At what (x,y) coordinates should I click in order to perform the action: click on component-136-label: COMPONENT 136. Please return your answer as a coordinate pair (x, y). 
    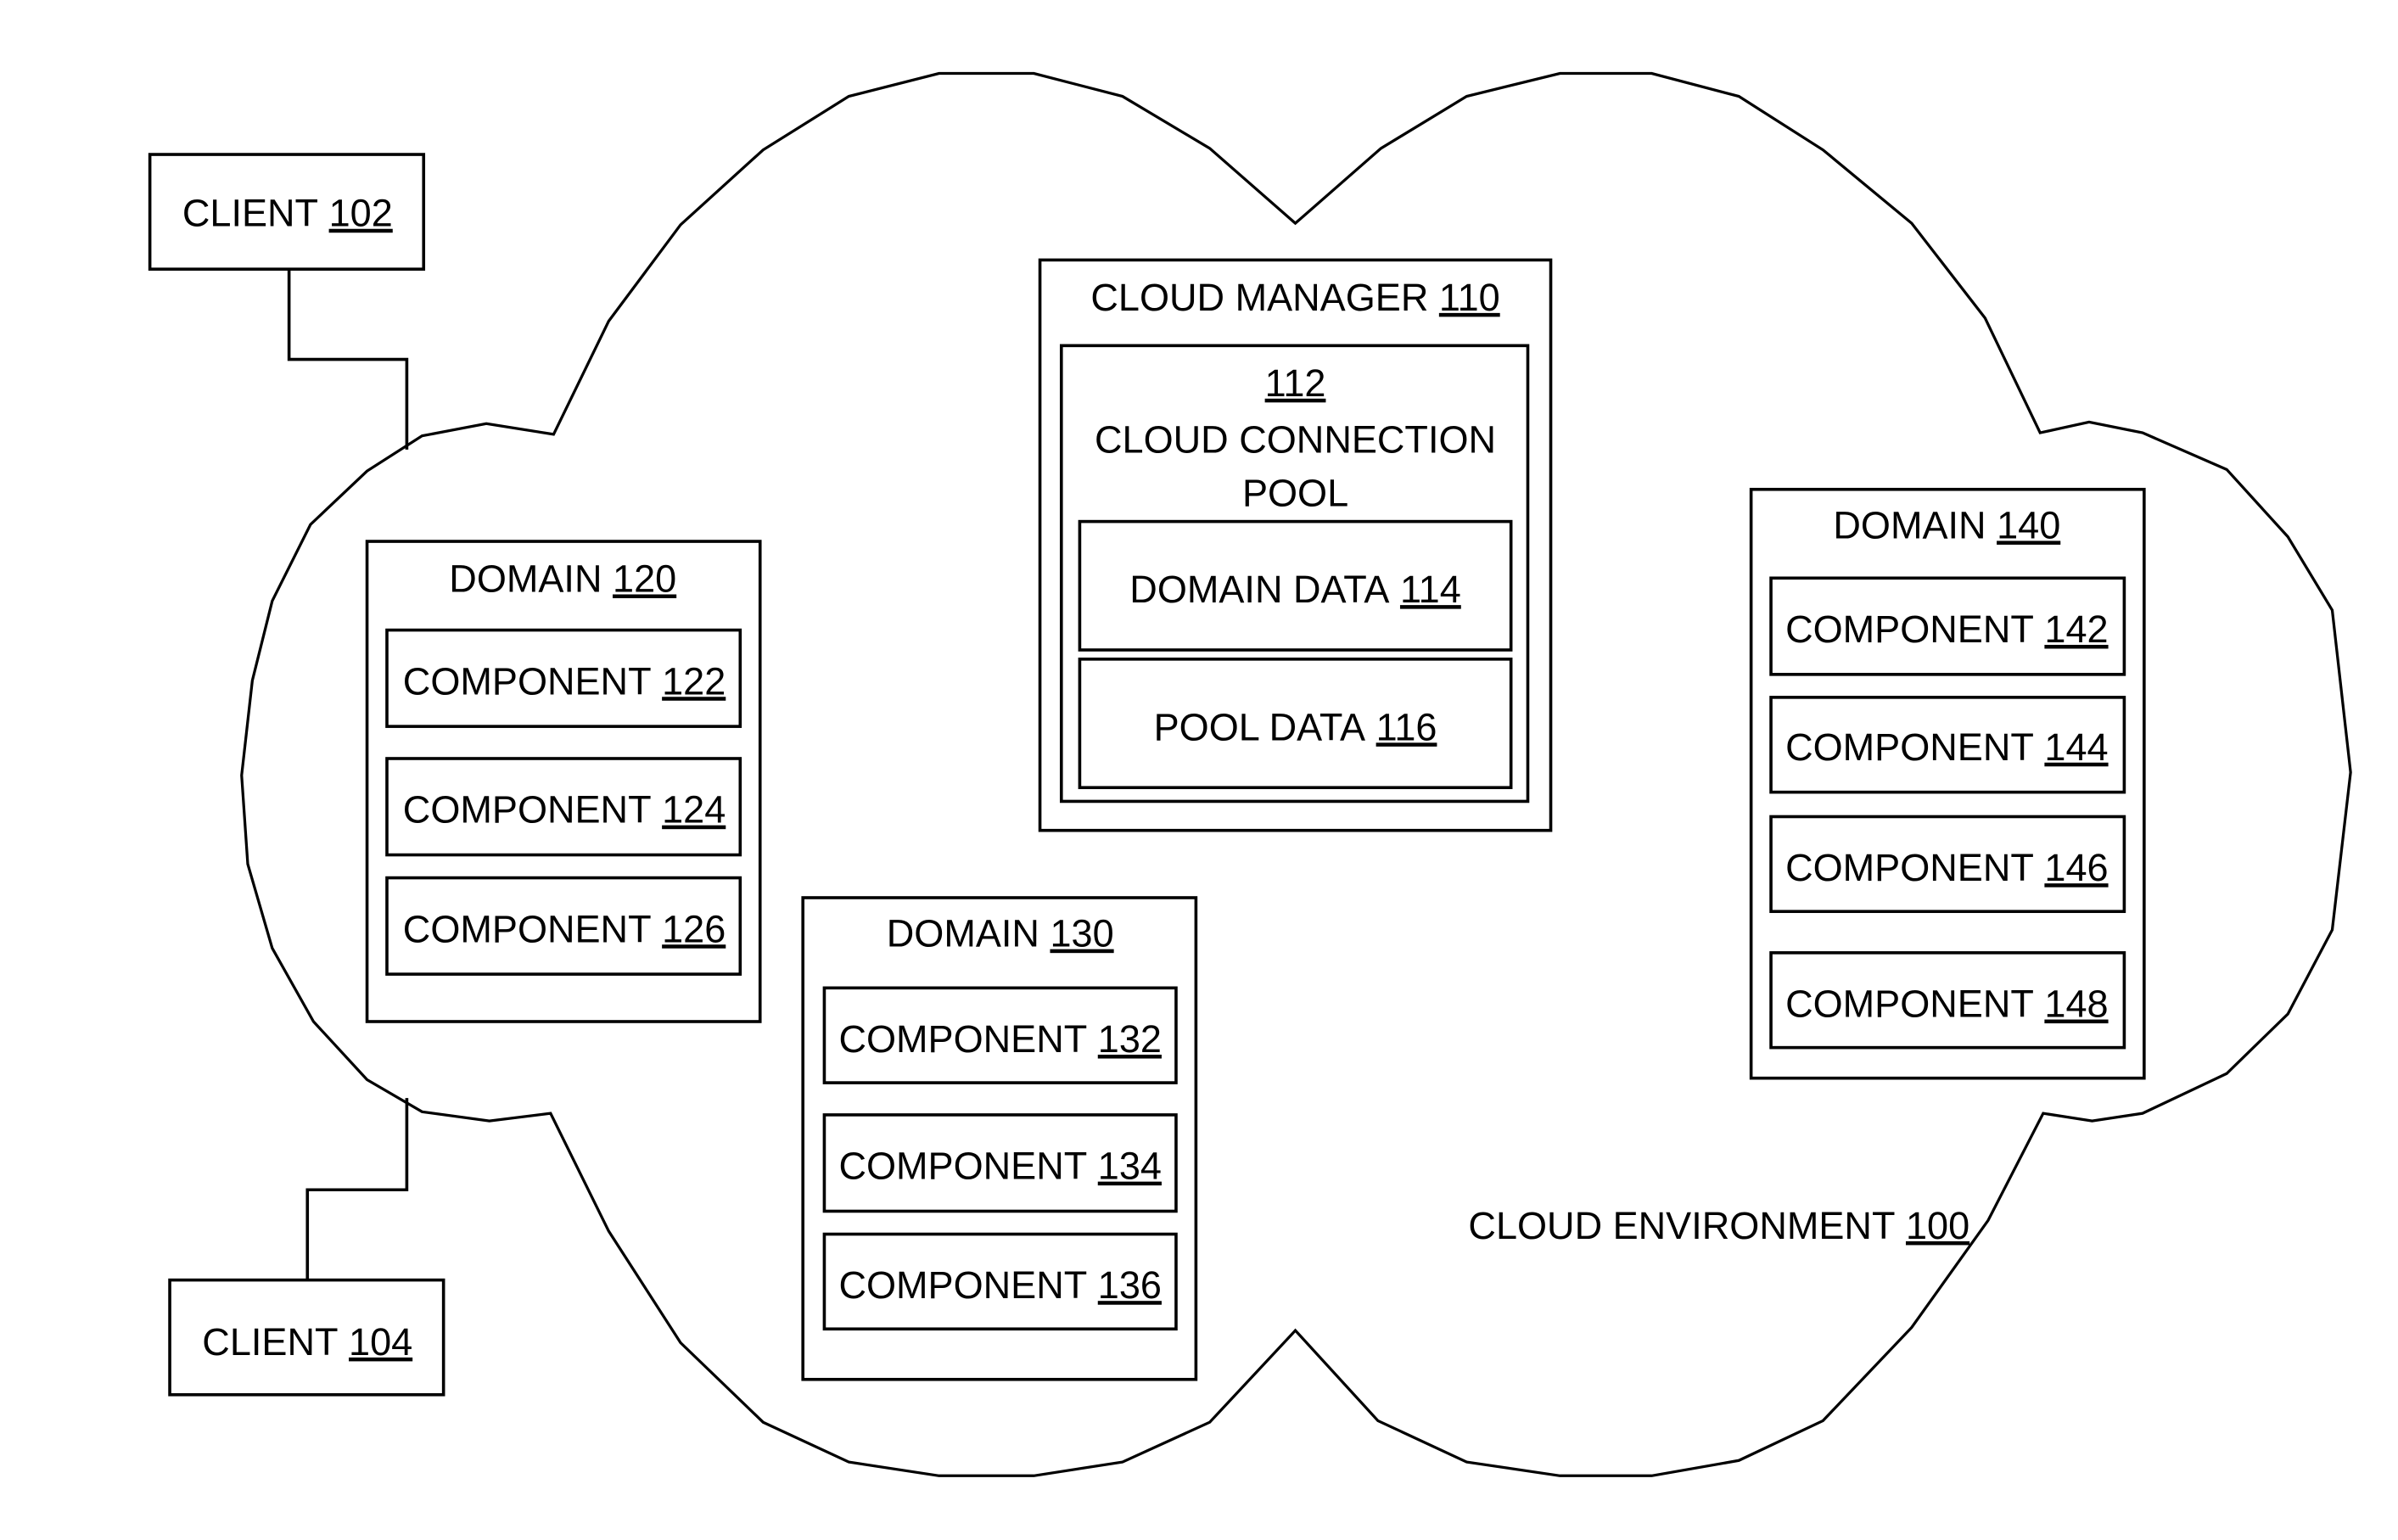
    Looking at the image, I should click on (999, 1285).